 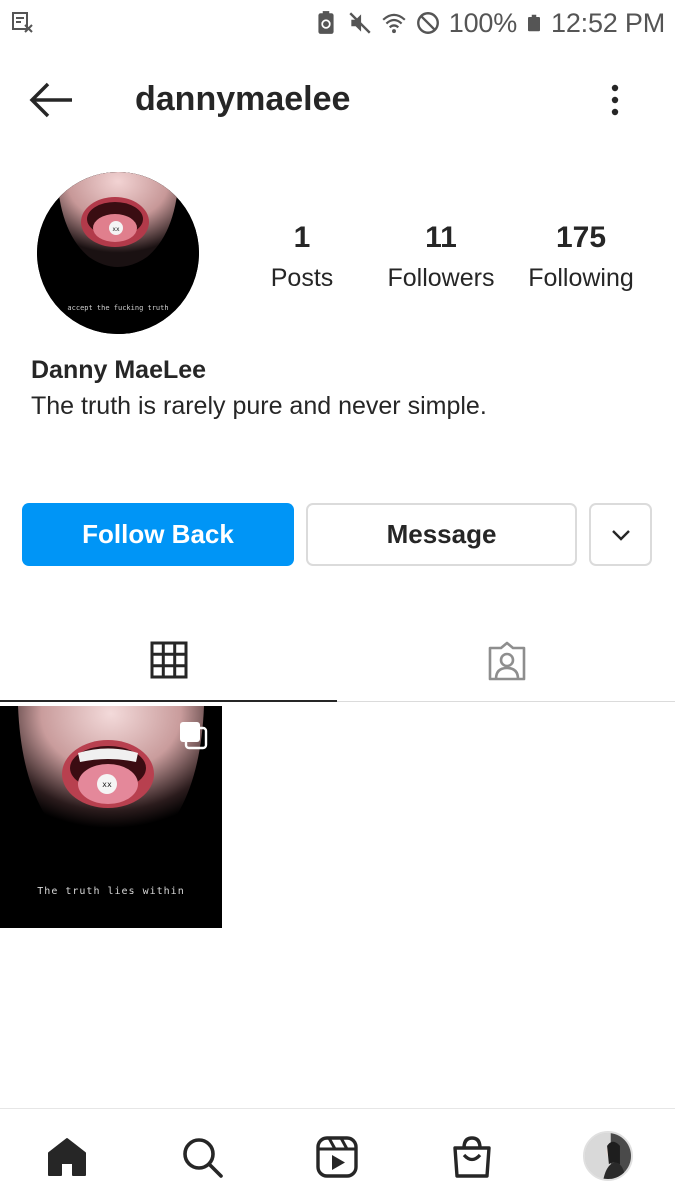 I want to click on post-thumbnail: xx The truth lies within, so click(x=111, y=817).